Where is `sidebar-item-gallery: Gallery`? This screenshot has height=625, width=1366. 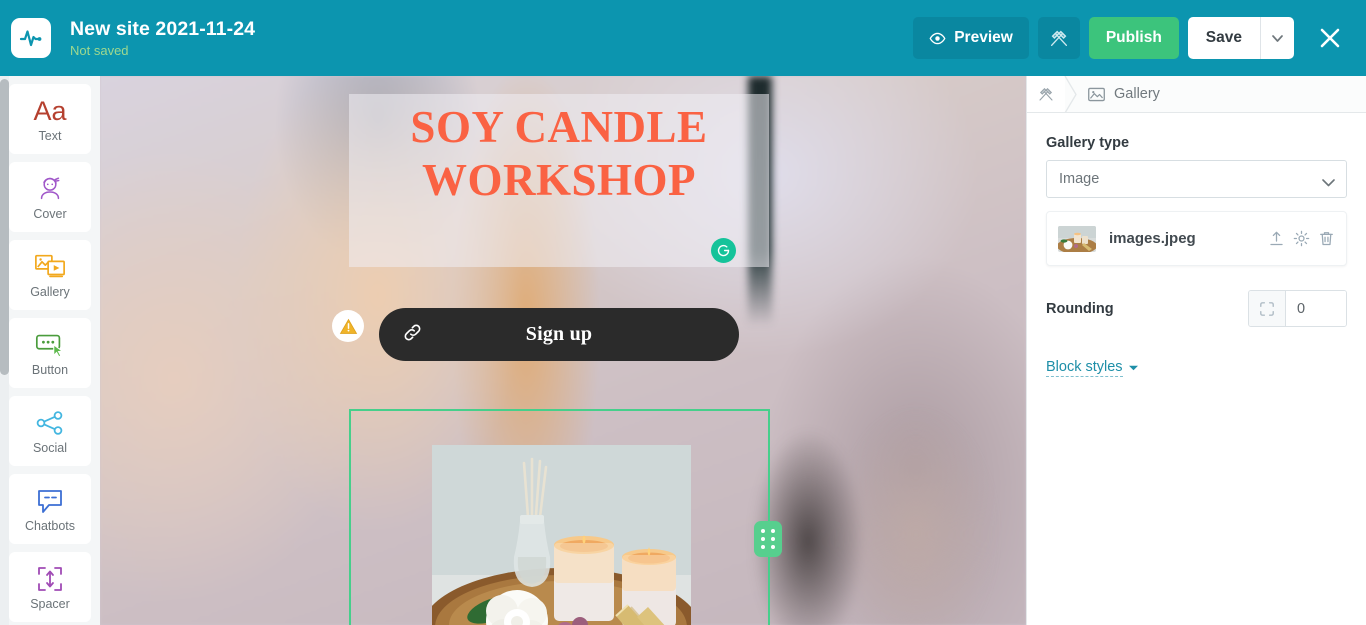
sidebar-item-gallery: Gallery is located at coordinates (50, 275).